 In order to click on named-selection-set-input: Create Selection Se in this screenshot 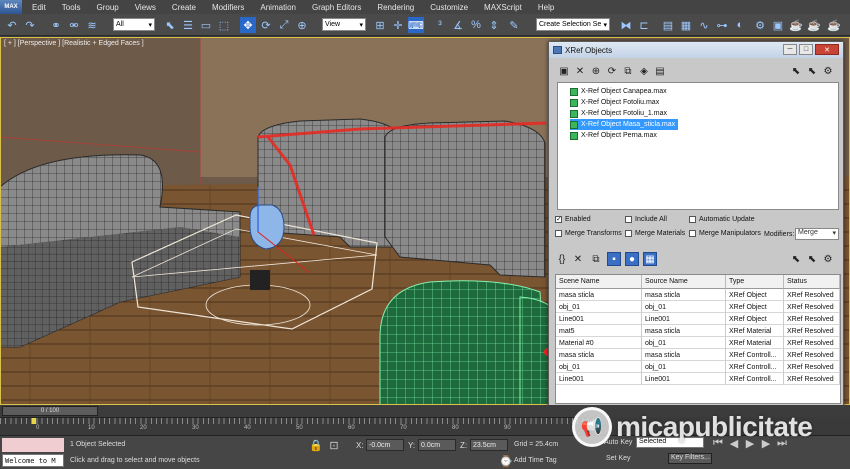, I will do `click(573, 24)`.